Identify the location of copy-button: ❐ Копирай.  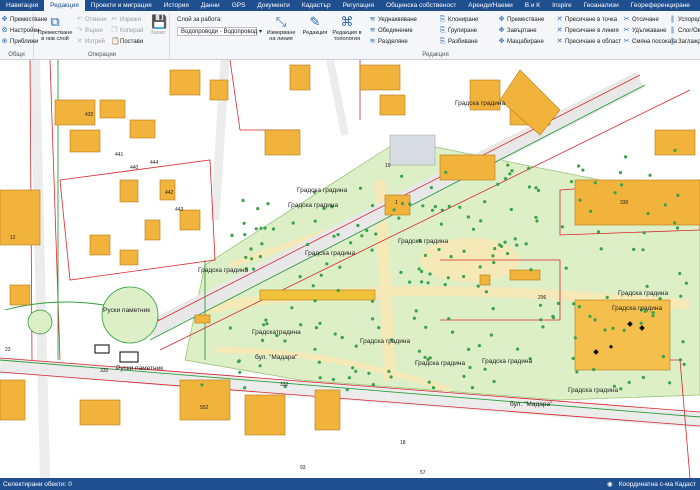
(127, 30).